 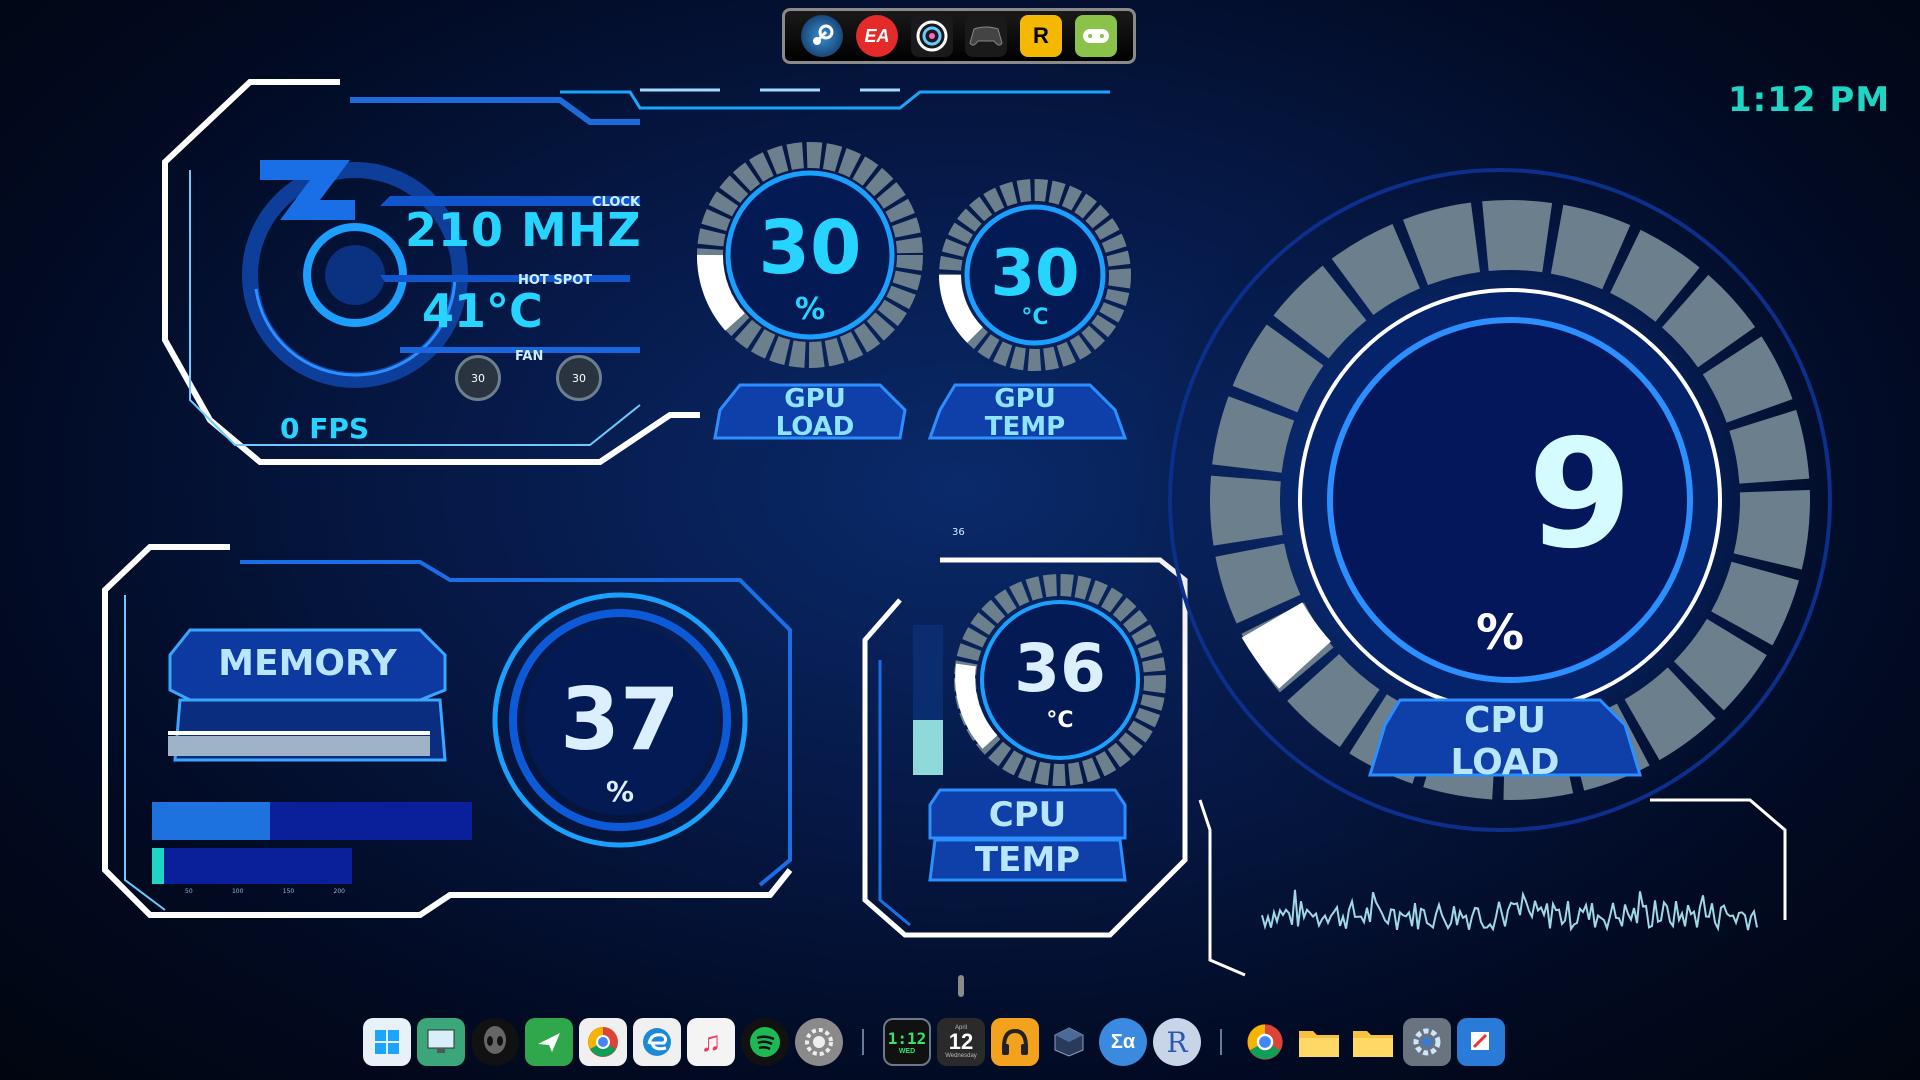 I want to click on music-icon: ♫, so click(x=711, y=1042).